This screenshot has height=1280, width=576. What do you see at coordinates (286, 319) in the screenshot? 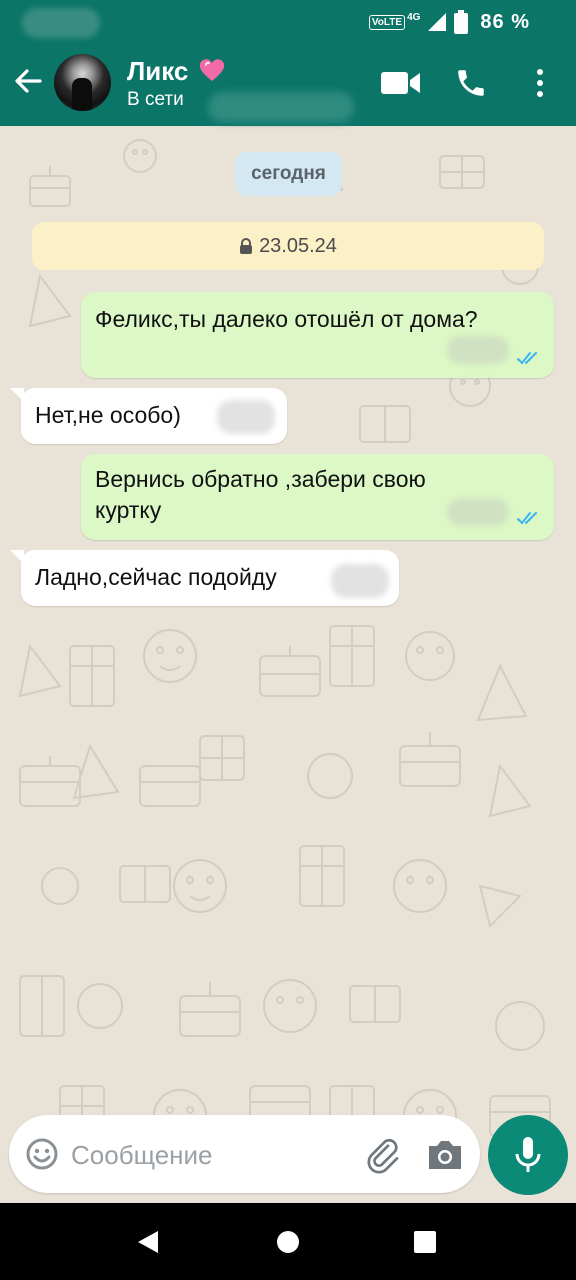
I see `message-text: Феликс,ты далеко отошёл от дома?` at bounding box center [286, 319].